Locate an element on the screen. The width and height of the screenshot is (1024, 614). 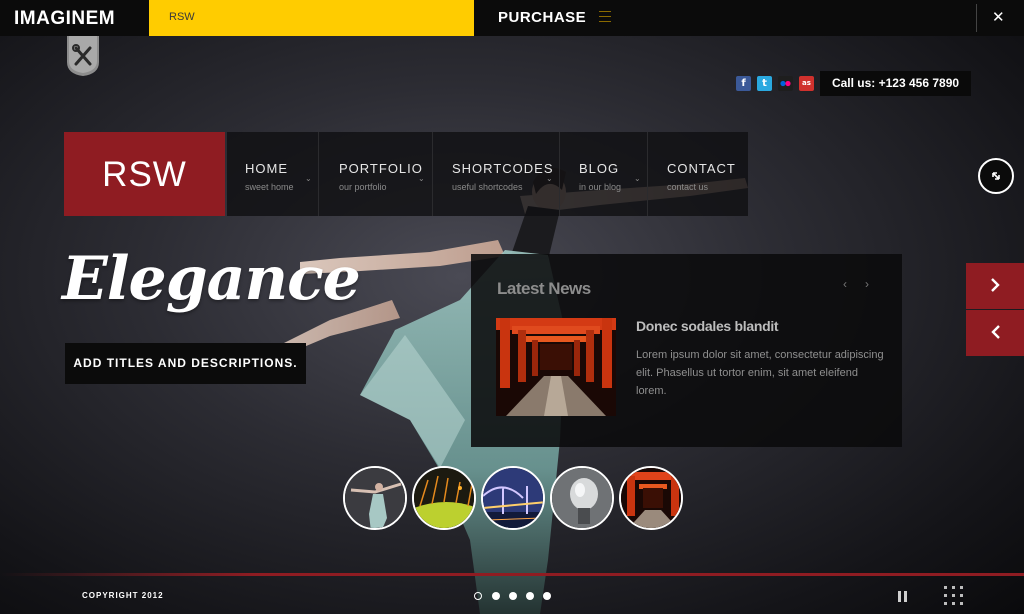
site-logo-text: RSW is located at coordinates (144, 174).